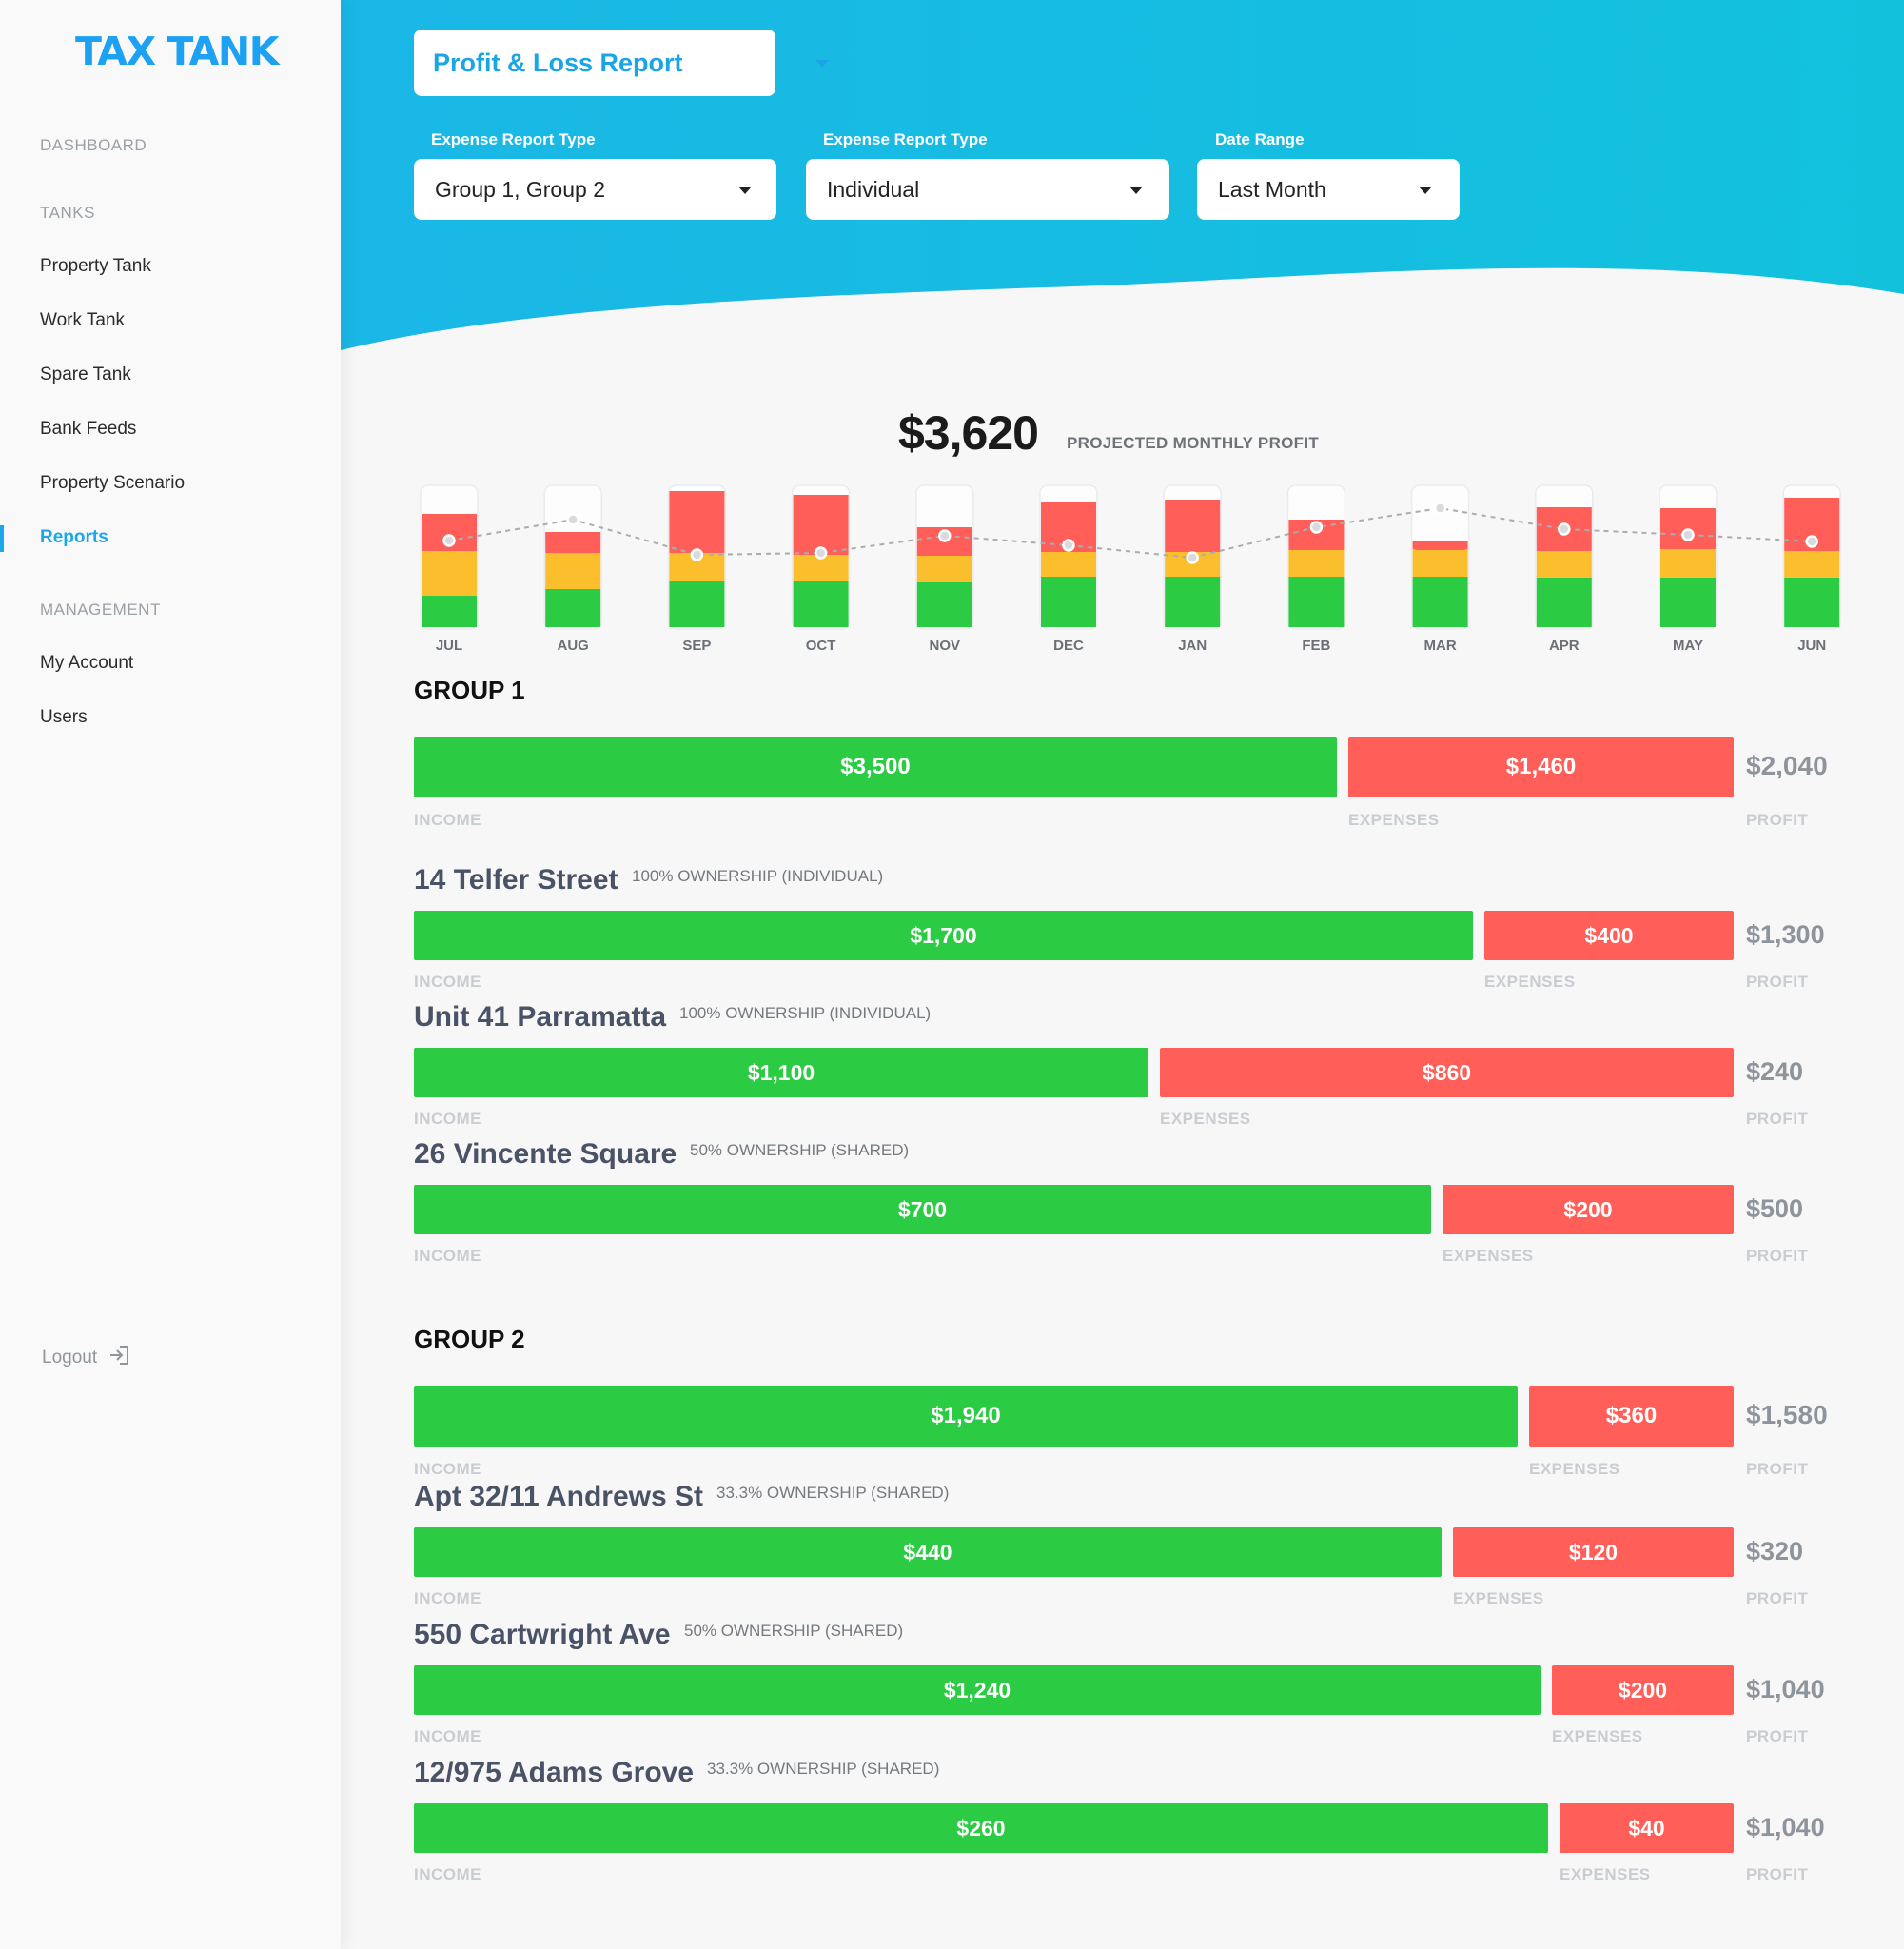  Describe the element at coordinates (67, 213) in the screenshot. I see `nav-section-tanks: TANKS` at that location.